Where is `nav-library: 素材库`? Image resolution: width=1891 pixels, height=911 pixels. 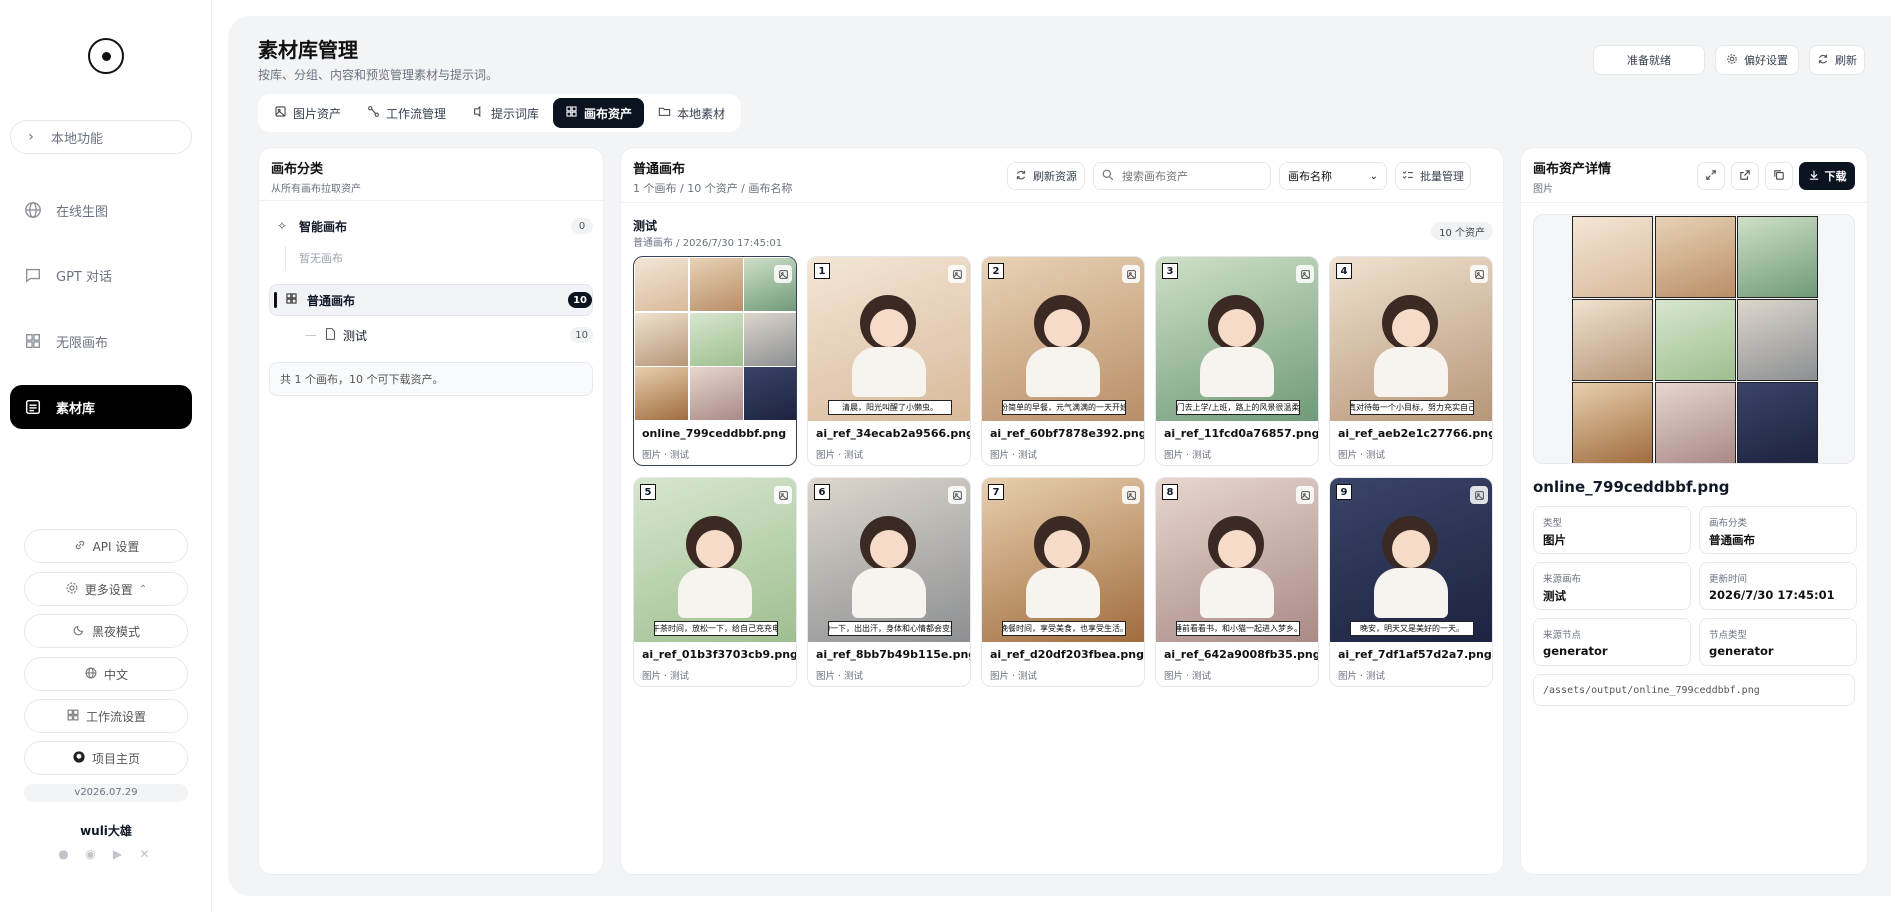
nav-library: 素材库 is located at coordinates (101, 407).